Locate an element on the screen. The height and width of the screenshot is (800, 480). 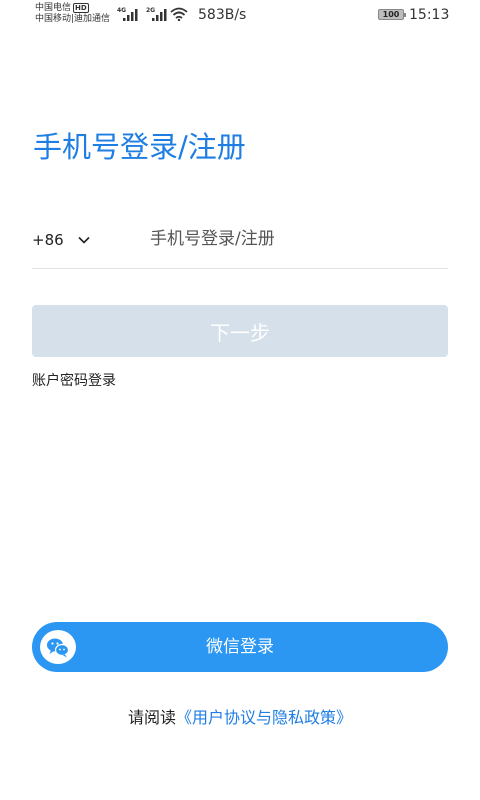
agreement-notice: 请阅读《用户协议与隐私政策》 is located at coordinates (240, 716).